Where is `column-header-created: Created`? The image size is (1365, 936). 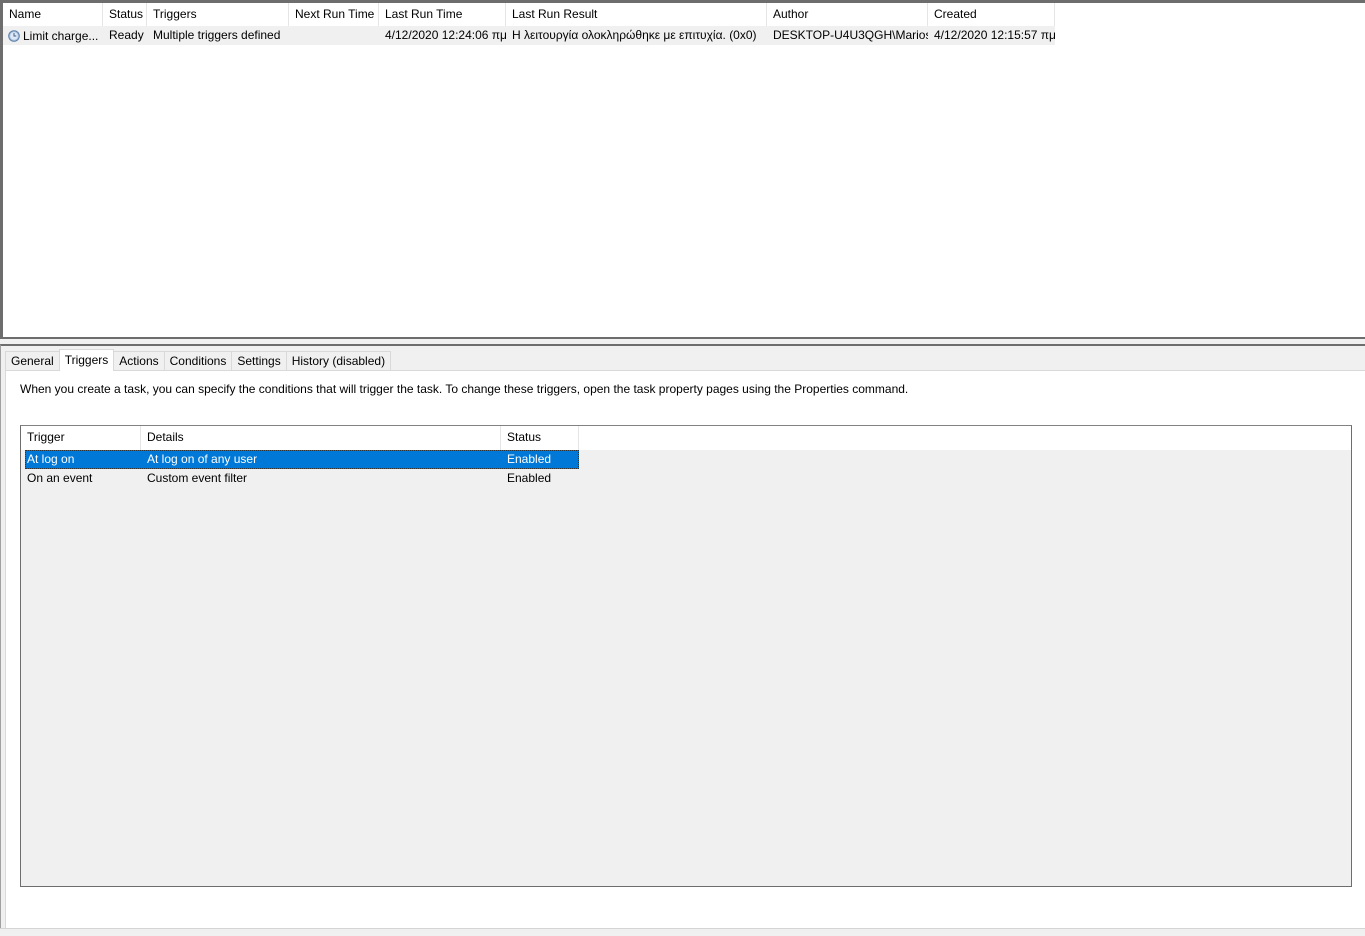 column-header-created: Created is located at coordinates (991, 14).